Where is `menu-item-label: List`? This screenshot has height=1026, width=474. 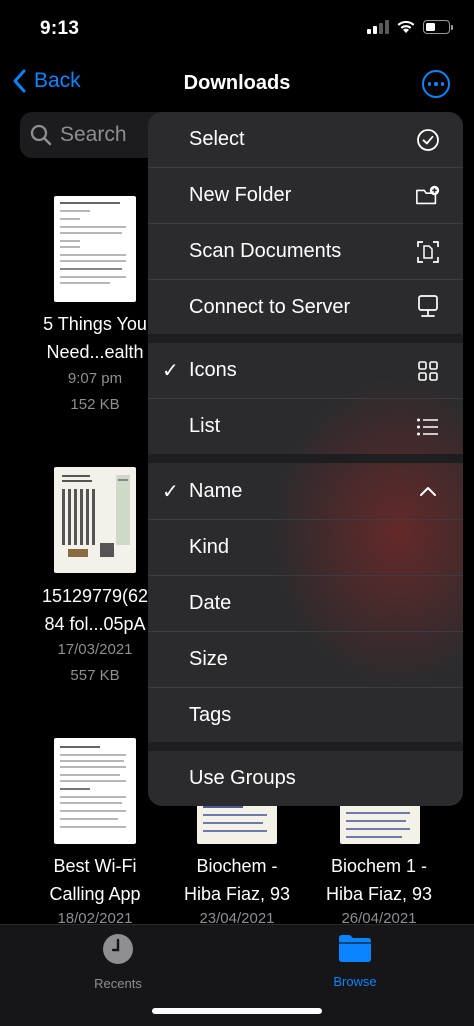
menu-item-label: List is located at coordinates (205, 426).